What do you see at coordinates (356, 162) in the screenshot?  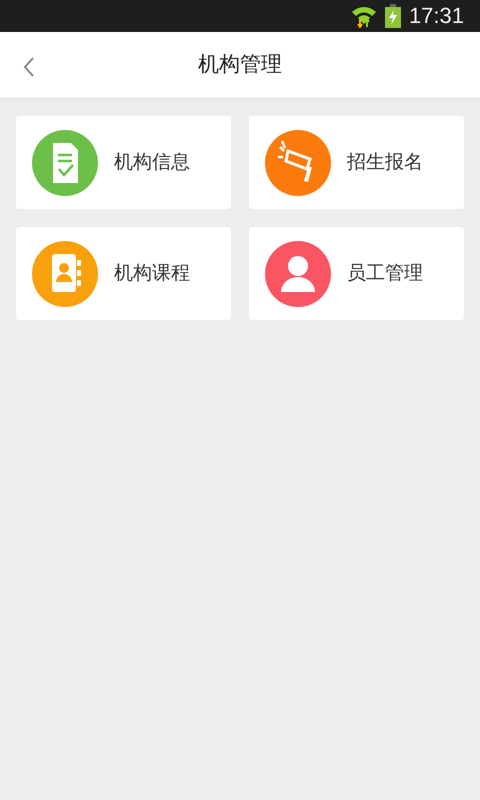 I see `menu-tile: 招生报名` at bounding box center [356, 162].